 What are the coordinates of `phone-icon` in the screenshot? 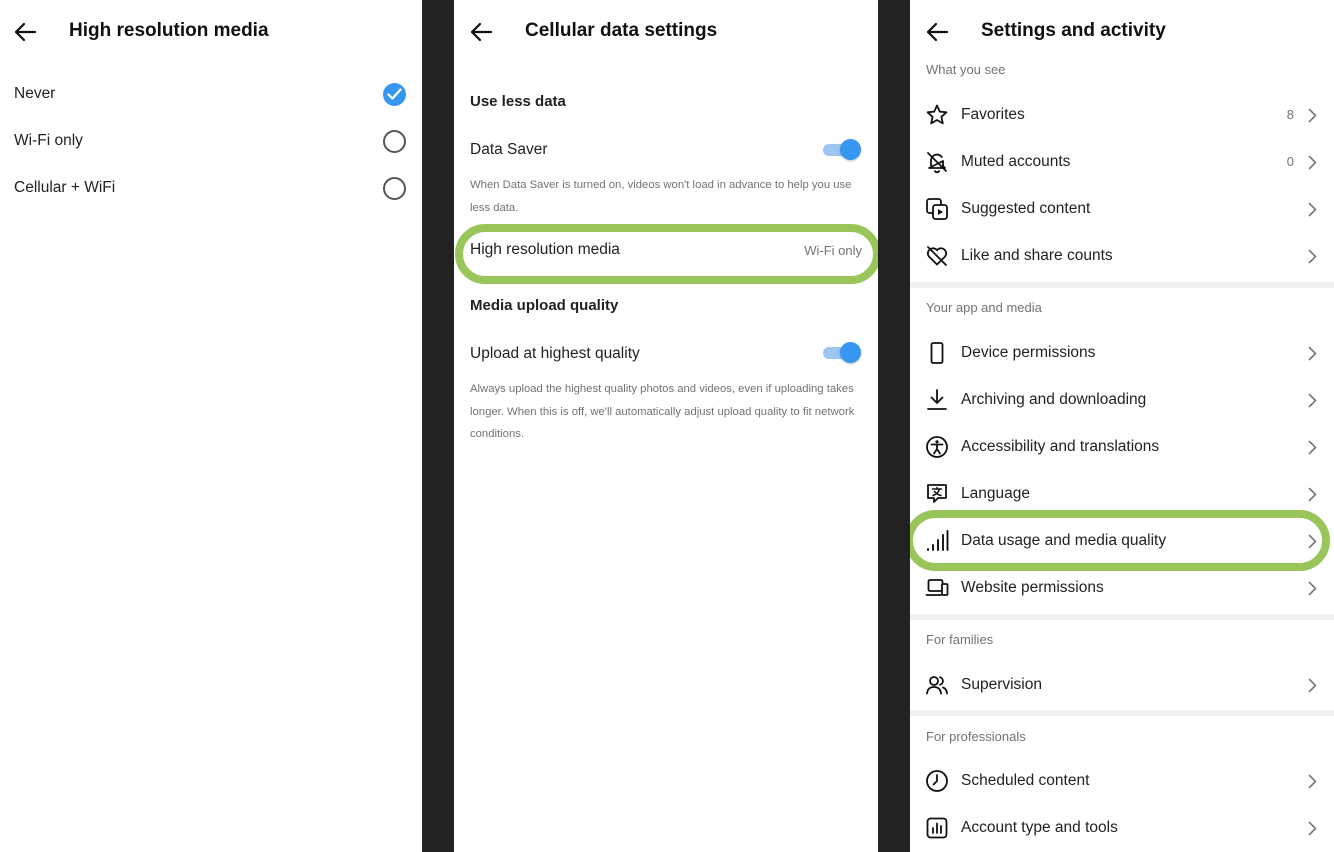 It's located at (937, 353).